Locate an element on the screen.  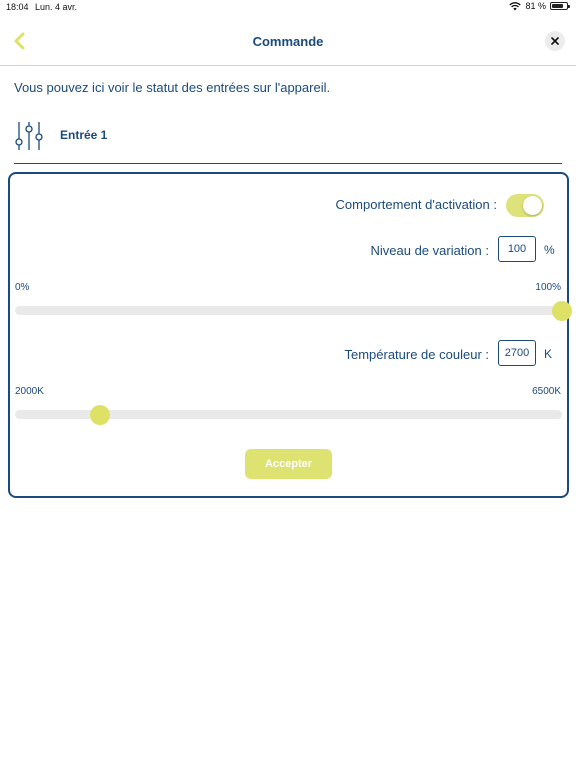
status-indicators: 81 % is located at coordinates (539, 6).